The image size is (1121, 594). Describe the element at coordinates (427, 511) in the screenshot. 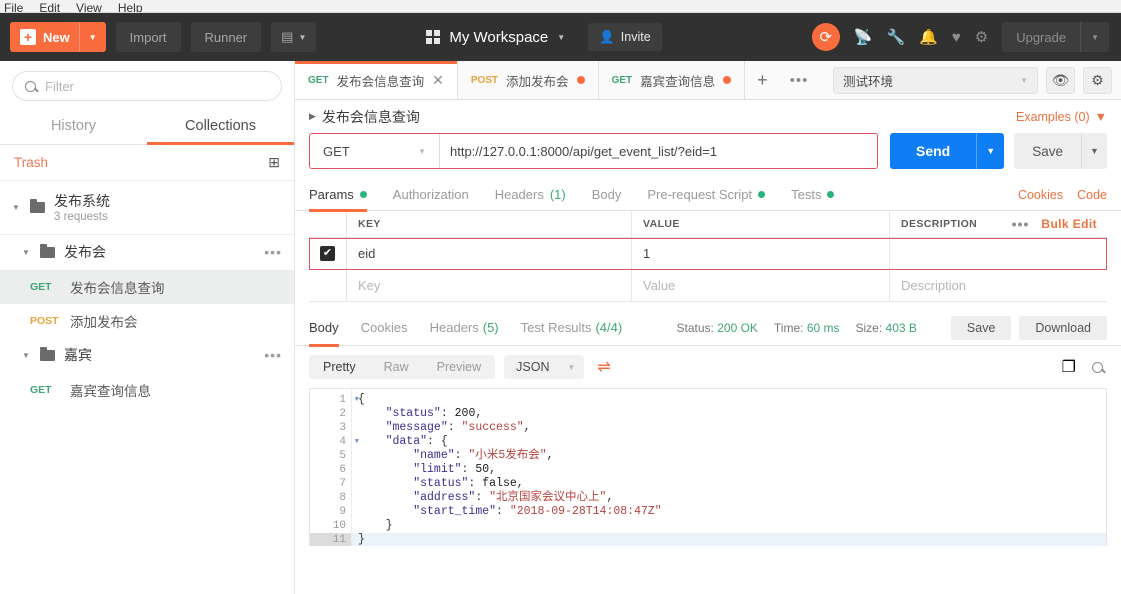

I see `code-token: "start_time"` at that location.